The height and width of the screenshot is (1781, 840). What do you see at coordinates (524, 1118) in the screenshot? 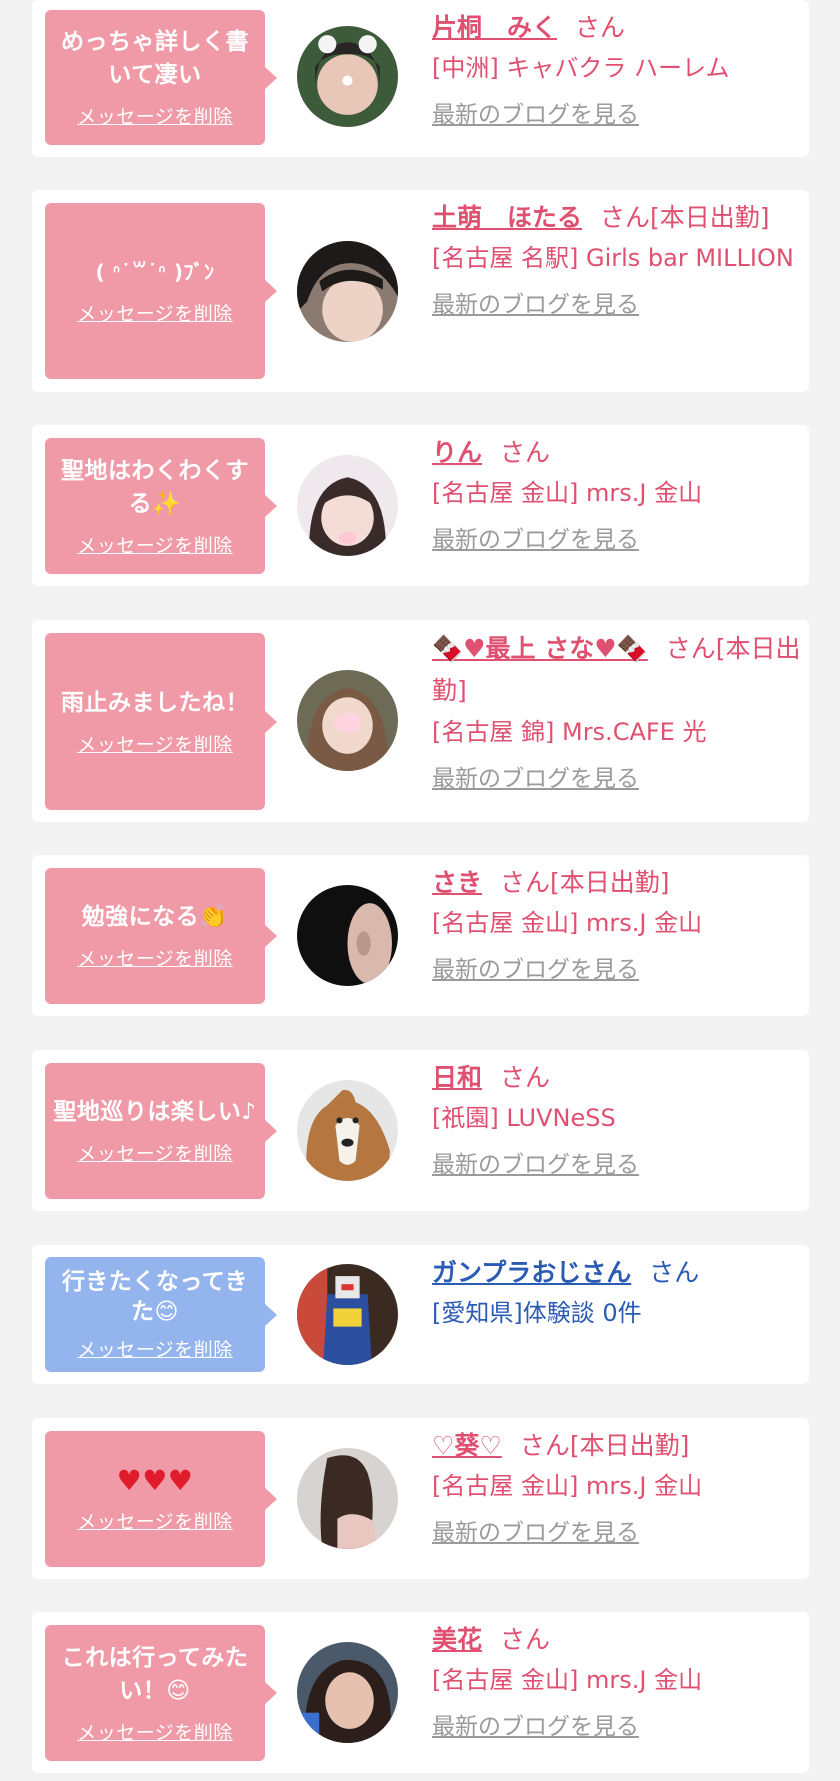
I see `shop-name: [祇園] LUVNeSS` at bounding box center [524, 1118].